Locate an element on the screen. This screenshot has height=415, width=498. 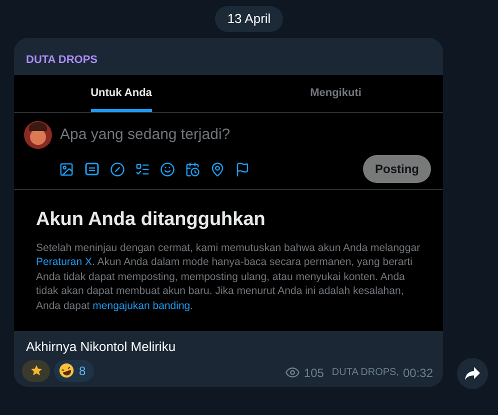
feed-tab: Untuk Anda is located at coordinates (121, 93).